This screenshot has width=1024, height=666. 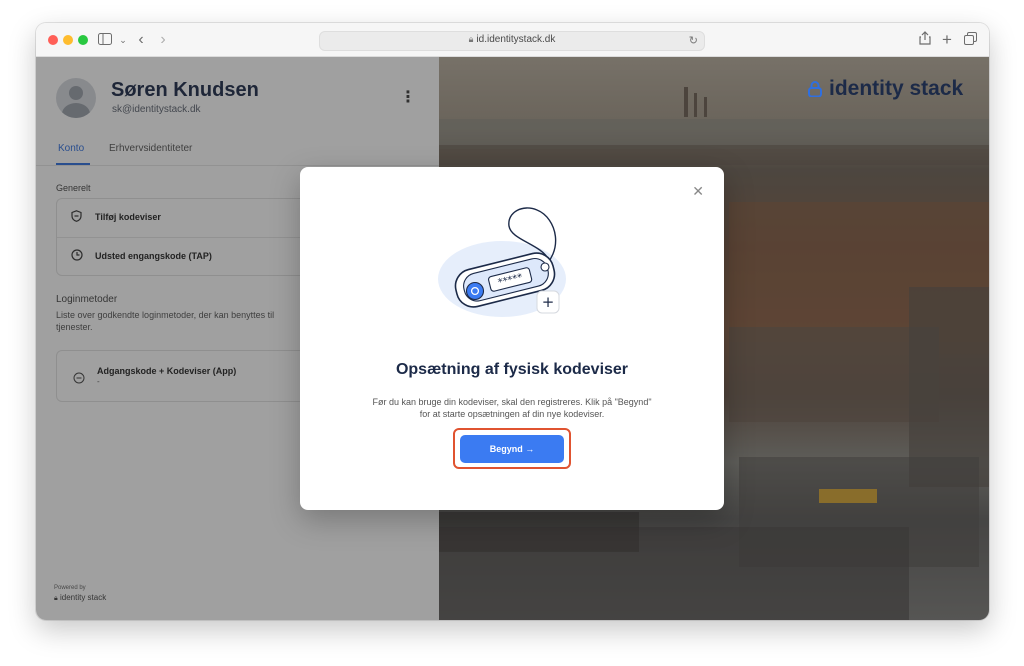 I want to click on forward-icon: ›, so click(x=163, y=40).